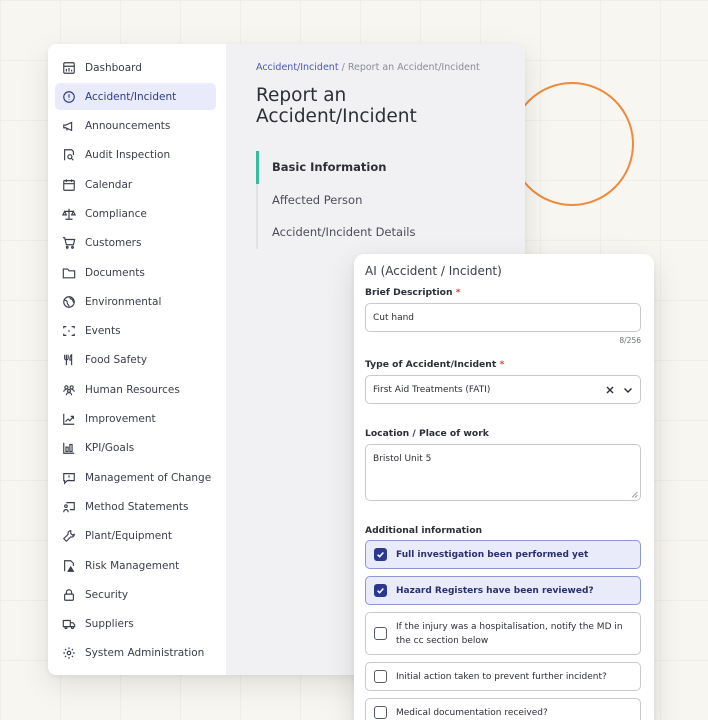  What do you see at coordinates (113, 67) in the screenshot?
I see `sidebar-item-label: Dashboard` at bounding box center [113, 67].